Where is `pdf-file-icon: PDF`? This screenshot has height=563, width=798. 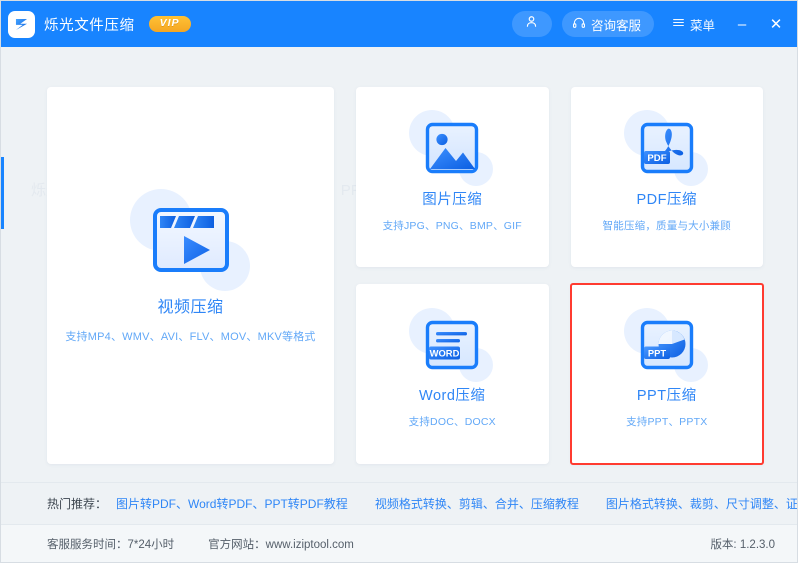 pdf-file-icon: PDF is located at coordinates (667, 148).